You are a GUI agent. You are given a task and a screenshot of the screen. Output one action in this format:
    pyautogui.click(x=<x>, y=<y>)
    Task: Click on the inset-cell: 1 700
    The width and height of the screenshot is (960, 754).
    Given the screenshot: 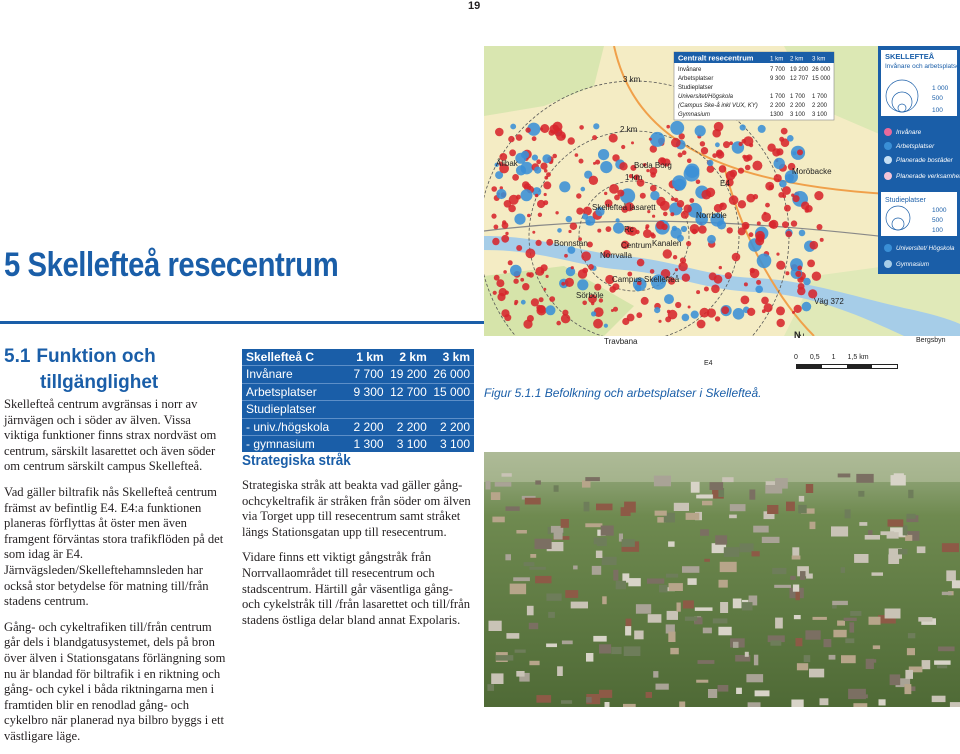 What is the action you would take?
    pyautogui.click(x=820, y=97)
    